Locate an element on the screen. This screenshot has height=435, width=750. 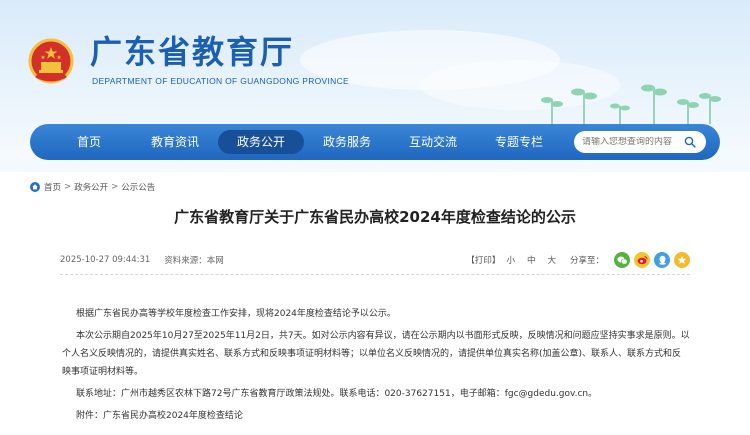
nav-item-gov-affairs: 政务公开 is located at coordinates (261, 142).